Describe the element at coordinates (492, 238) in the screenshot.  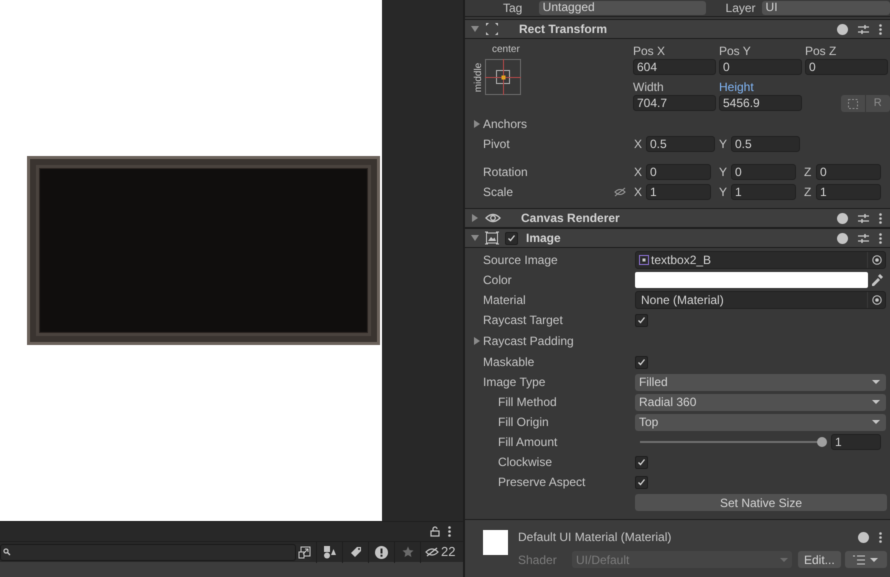
I see `image-icon` at that location.